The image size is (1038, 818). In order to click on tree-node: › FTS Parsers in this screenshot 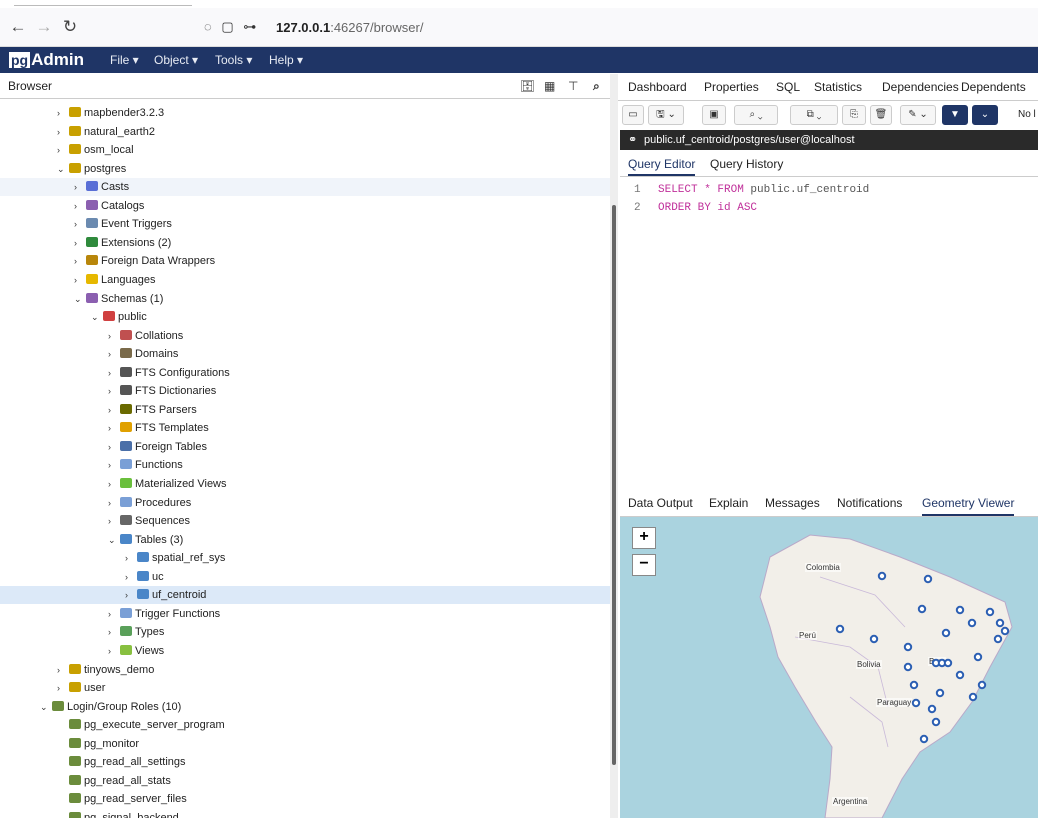, I will do `click(305, 410)`.